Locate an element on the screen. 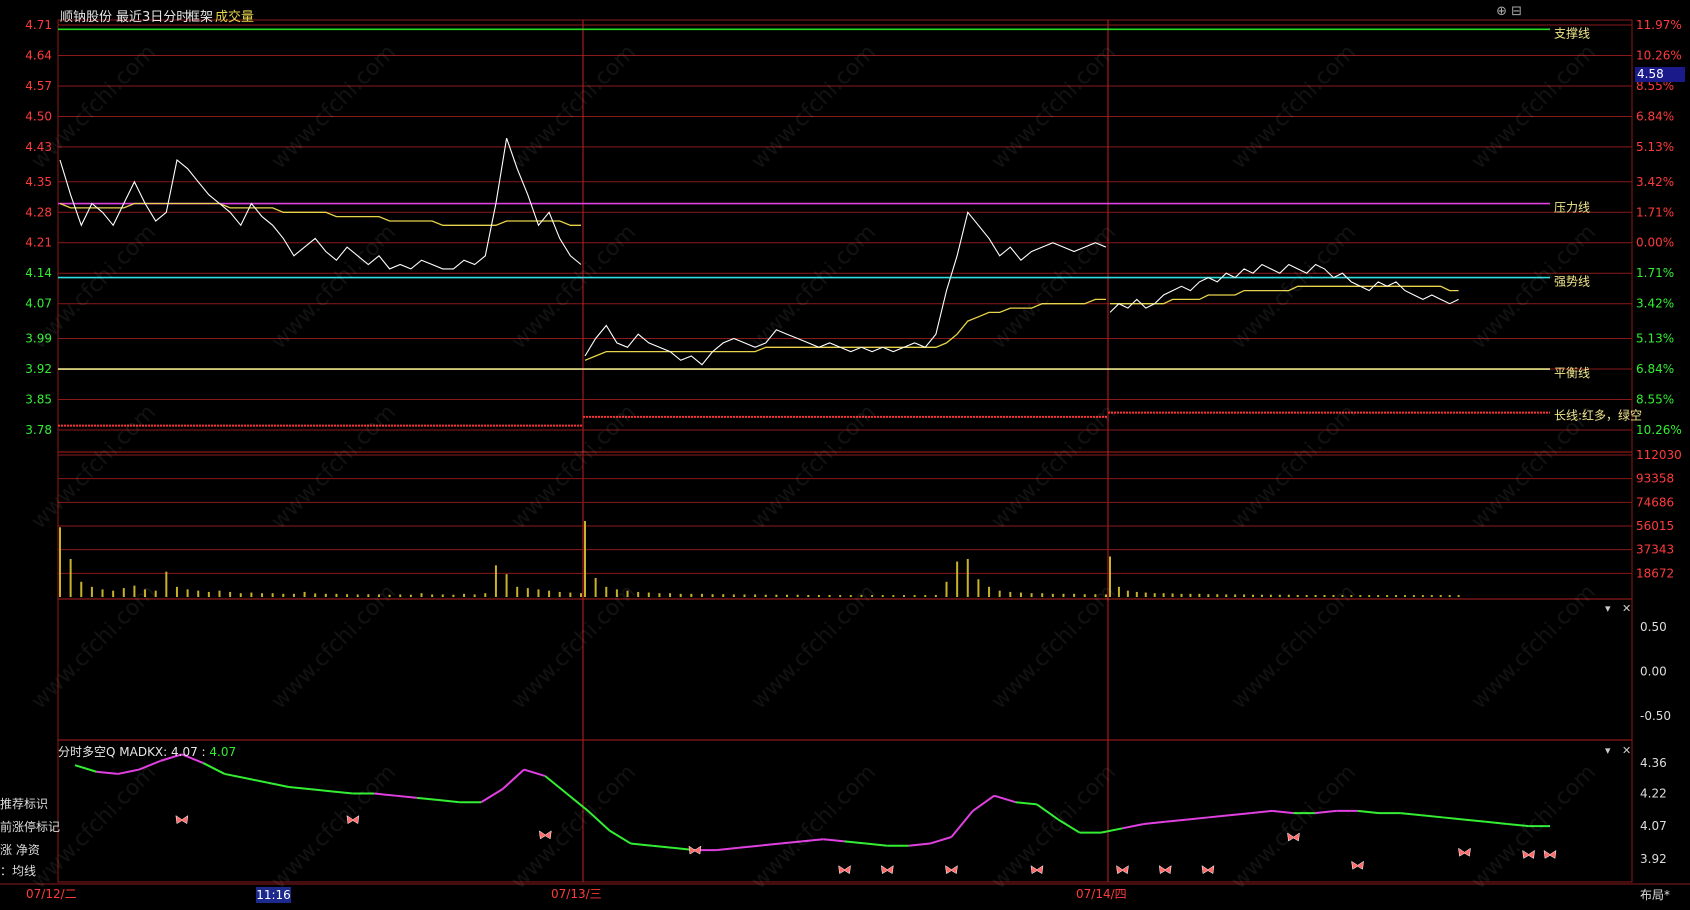 The image size is (1690, 910). window-control-icons: ⊕ ⊟ is located at coordinates (1509, 11).